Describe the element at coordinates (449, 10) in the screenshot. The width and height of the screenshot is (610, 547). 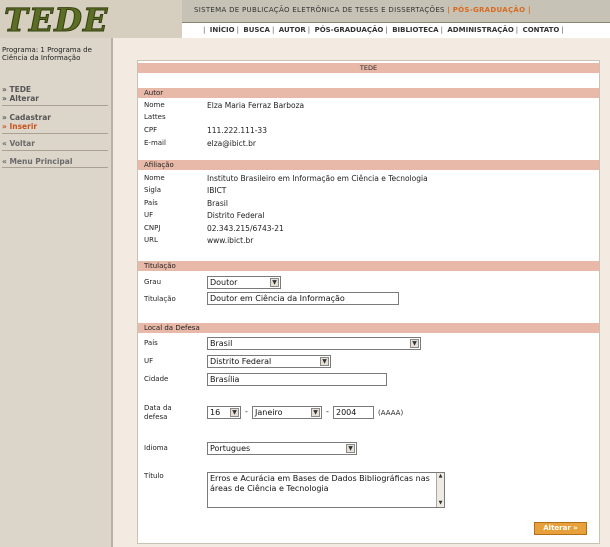
I see `system-title-sep: |` at that location.